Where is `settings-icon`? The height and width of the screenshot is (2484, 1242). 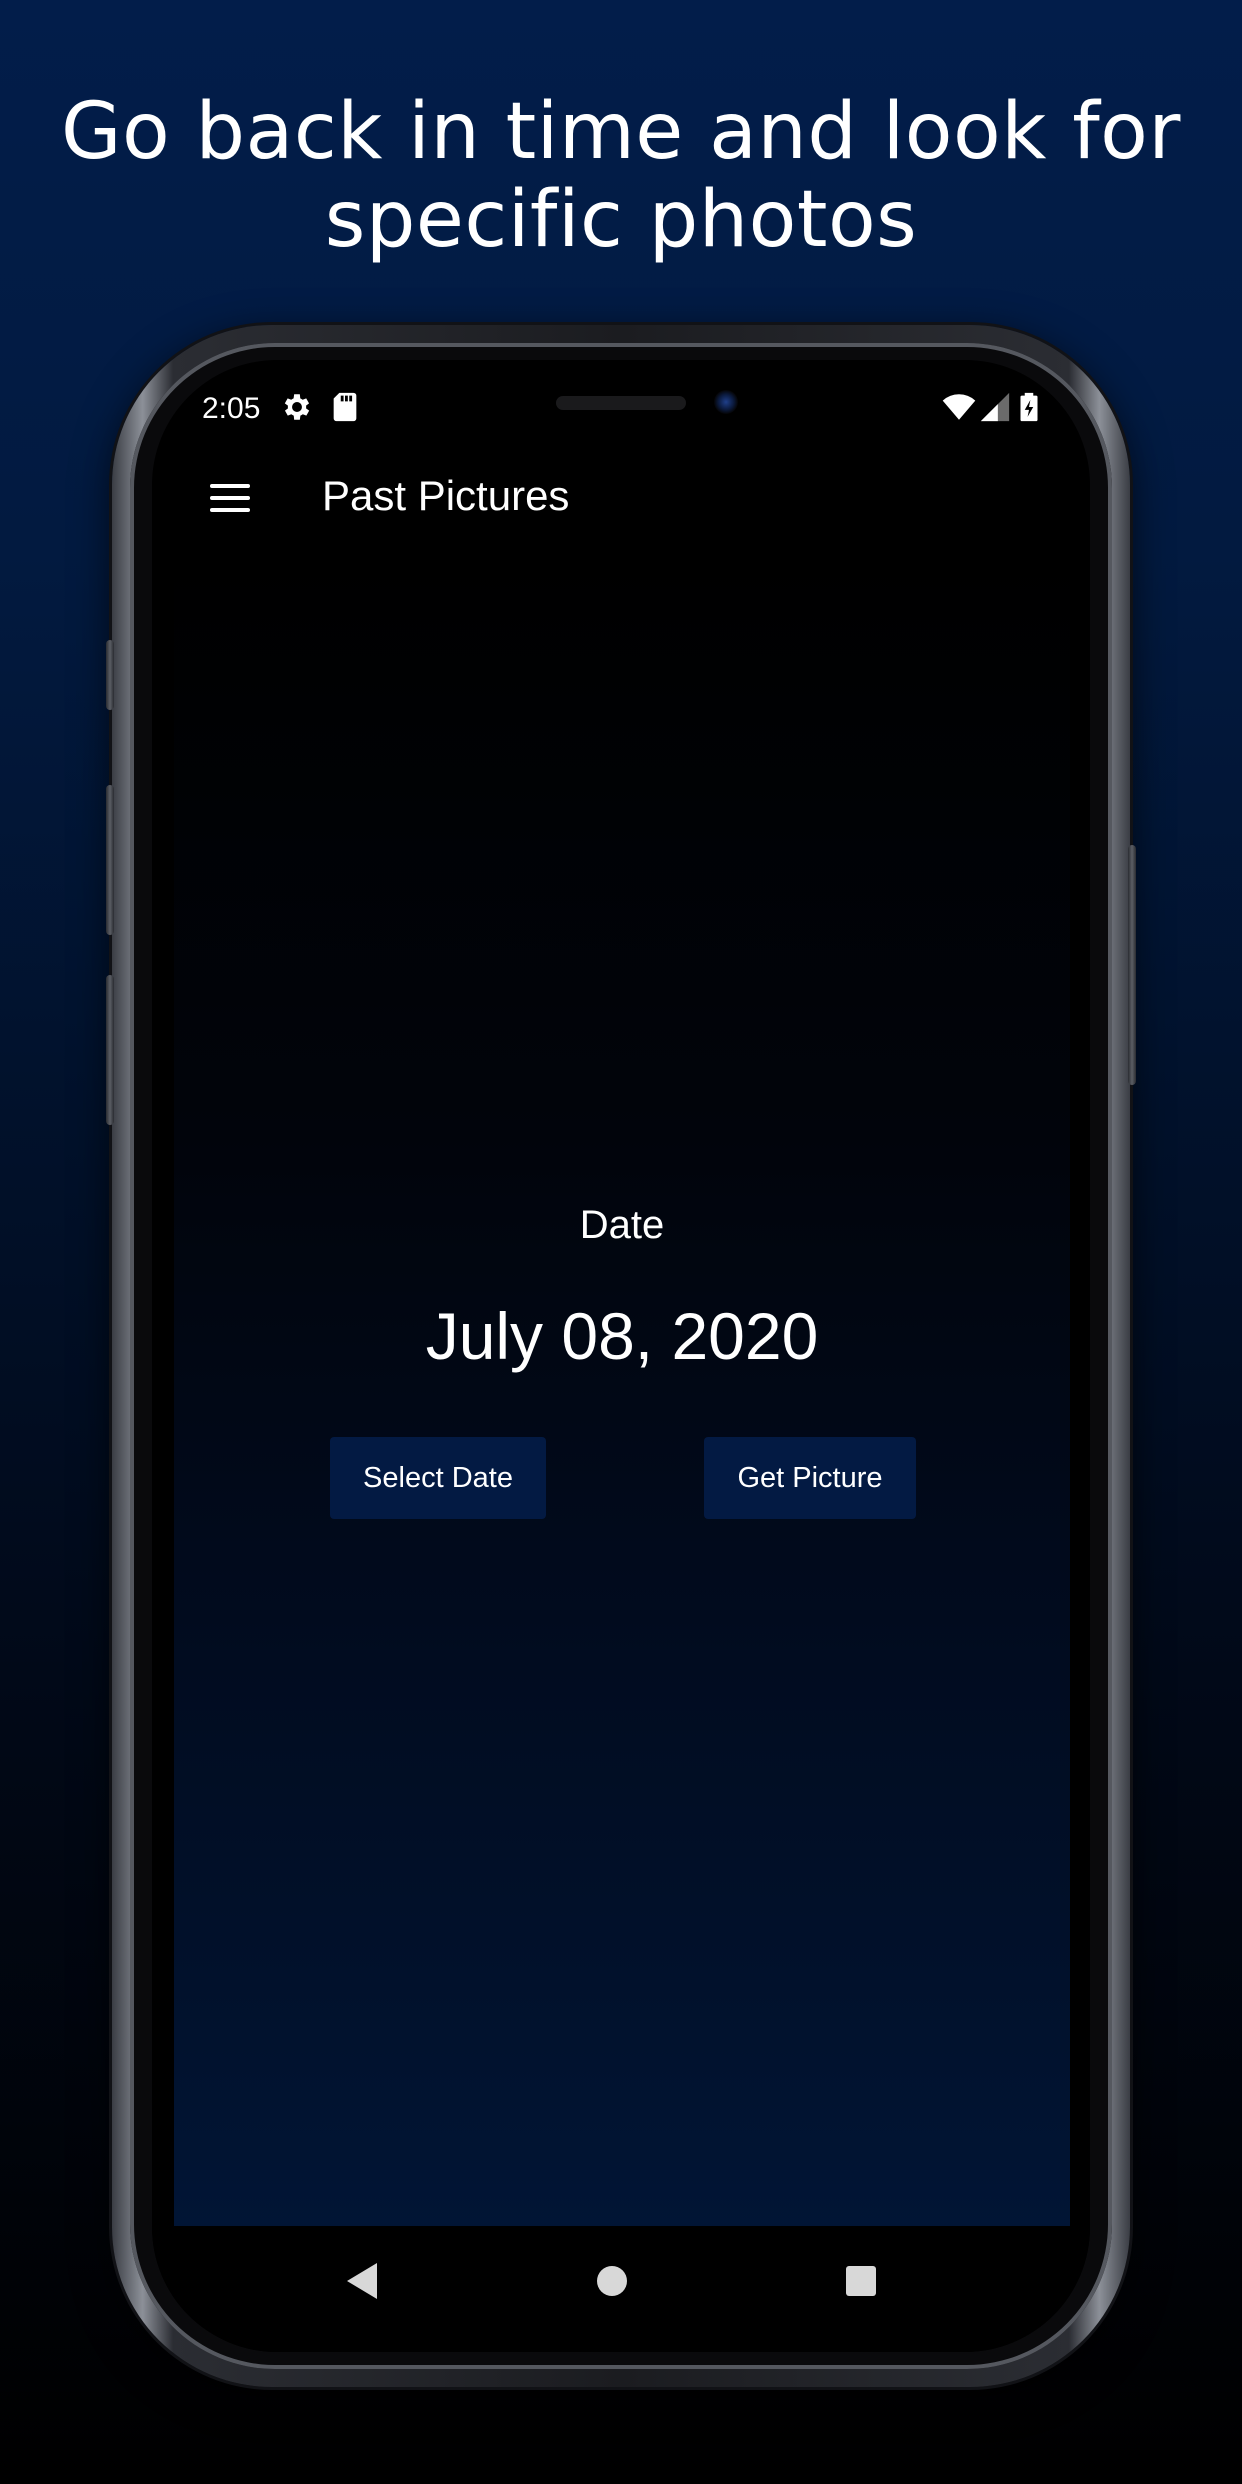 settings-icon is located at coordinates (297, 407).